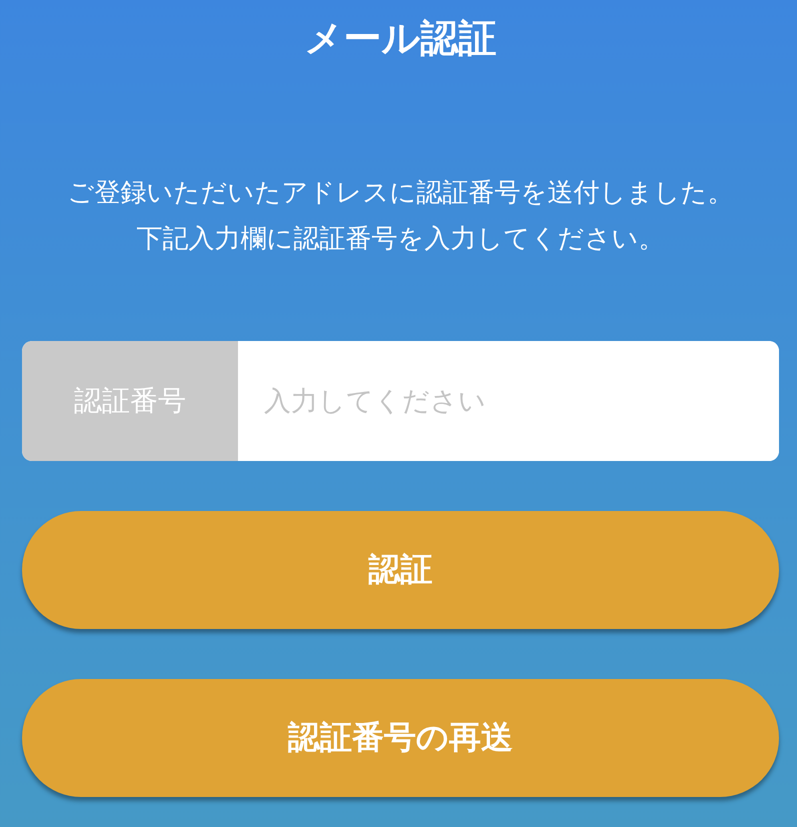 Image resolution: width=797 pixels, height=827 pixels. I want to click on instruction-text: ご登録いただいたアドレスに認証番号を送付しました。, so click(401, 193).